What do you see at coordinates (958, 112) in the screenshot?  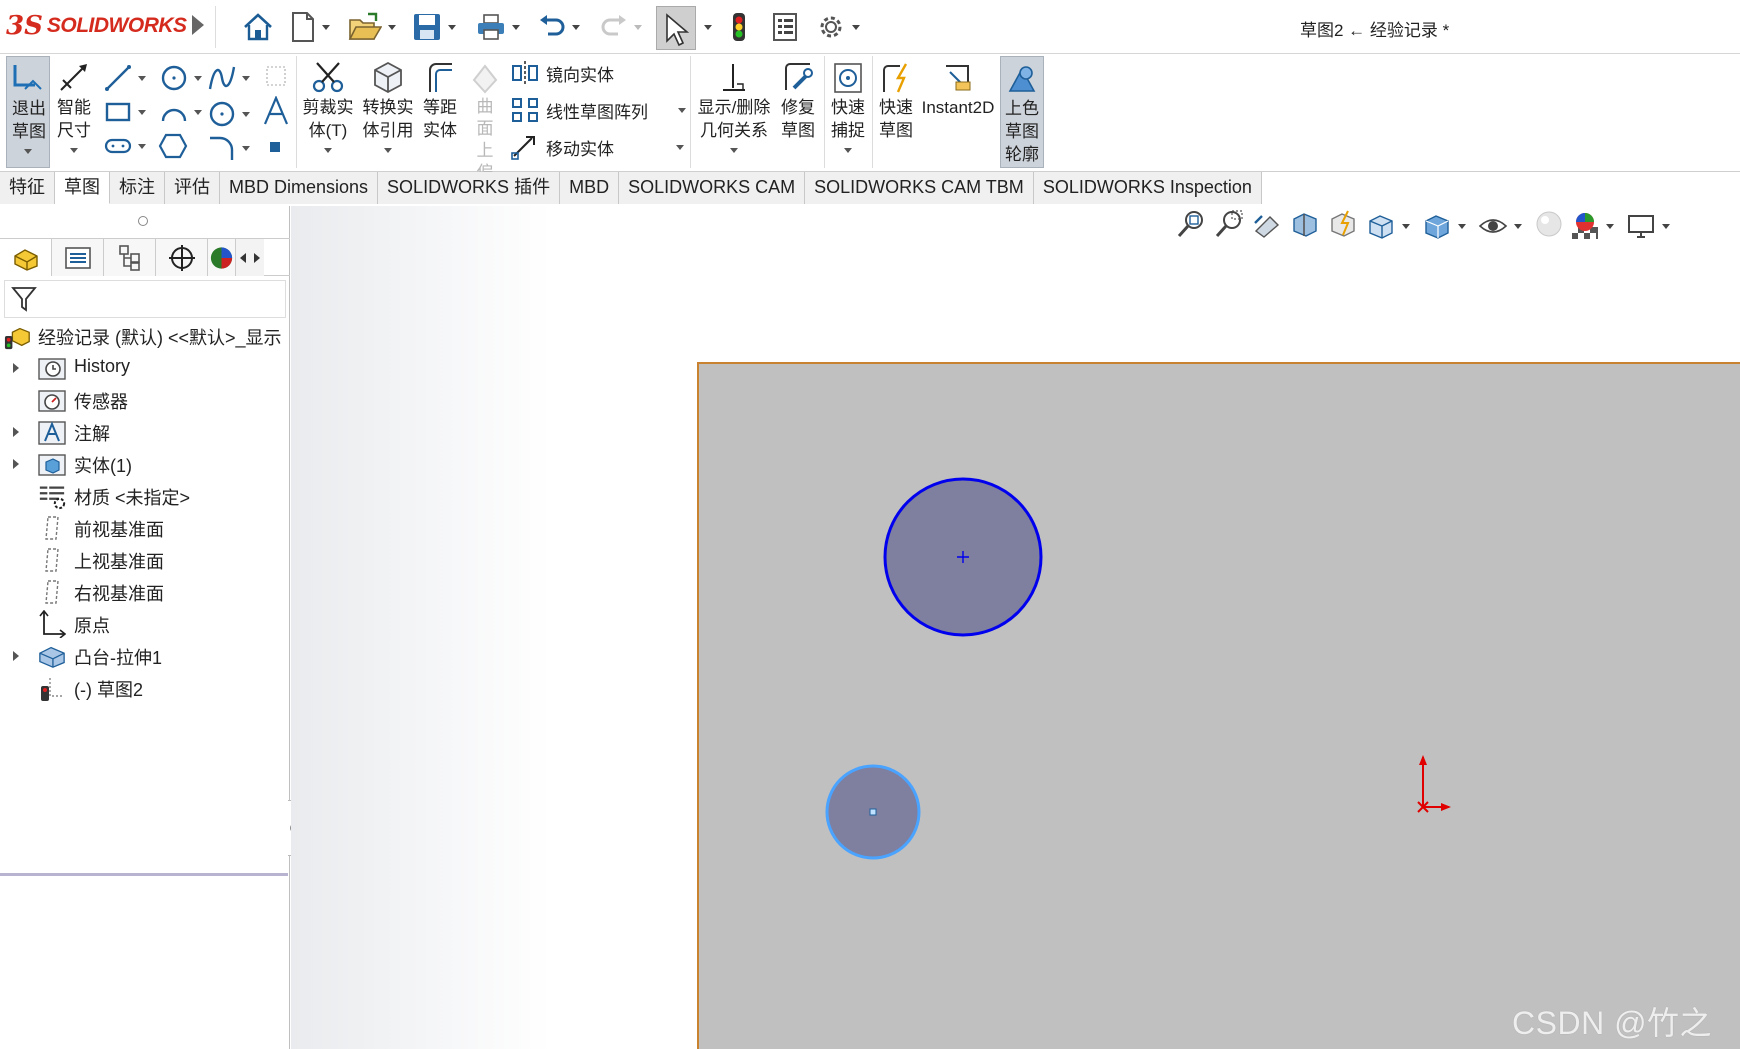 I see `instant2d-button: Instant2D` at bounding box center [958, 112].